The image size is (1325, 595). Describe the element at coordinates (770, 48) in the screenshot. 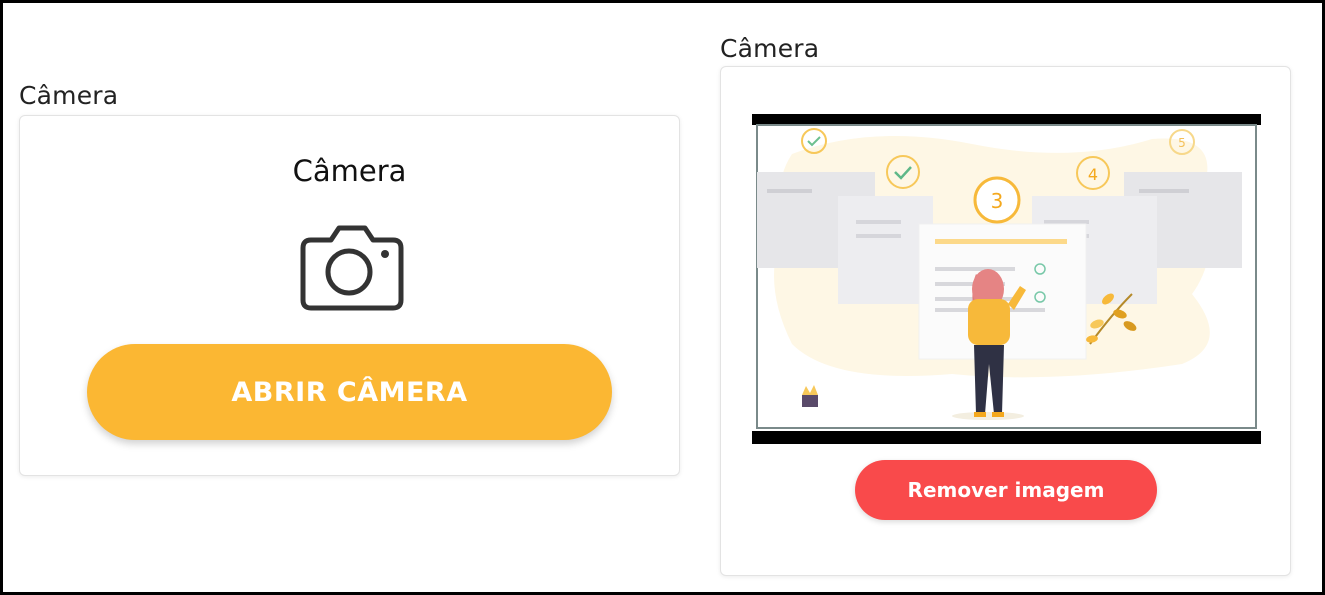

I see `right-section-label: Câmera` at that location.